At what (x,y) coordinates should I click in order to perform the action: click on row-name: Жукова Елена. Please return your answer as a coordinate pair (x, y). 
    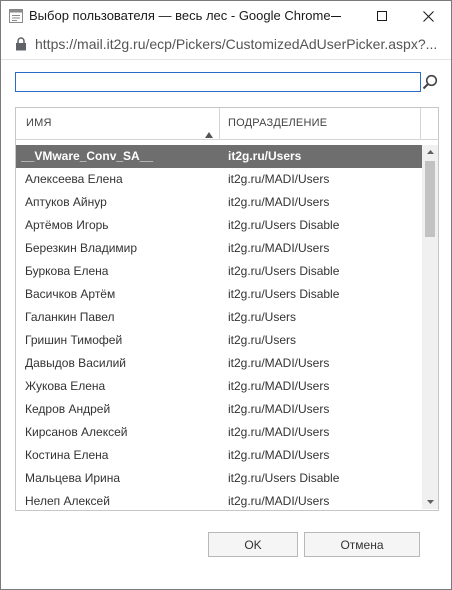
    Looking at the image, I should click on (65, 386).